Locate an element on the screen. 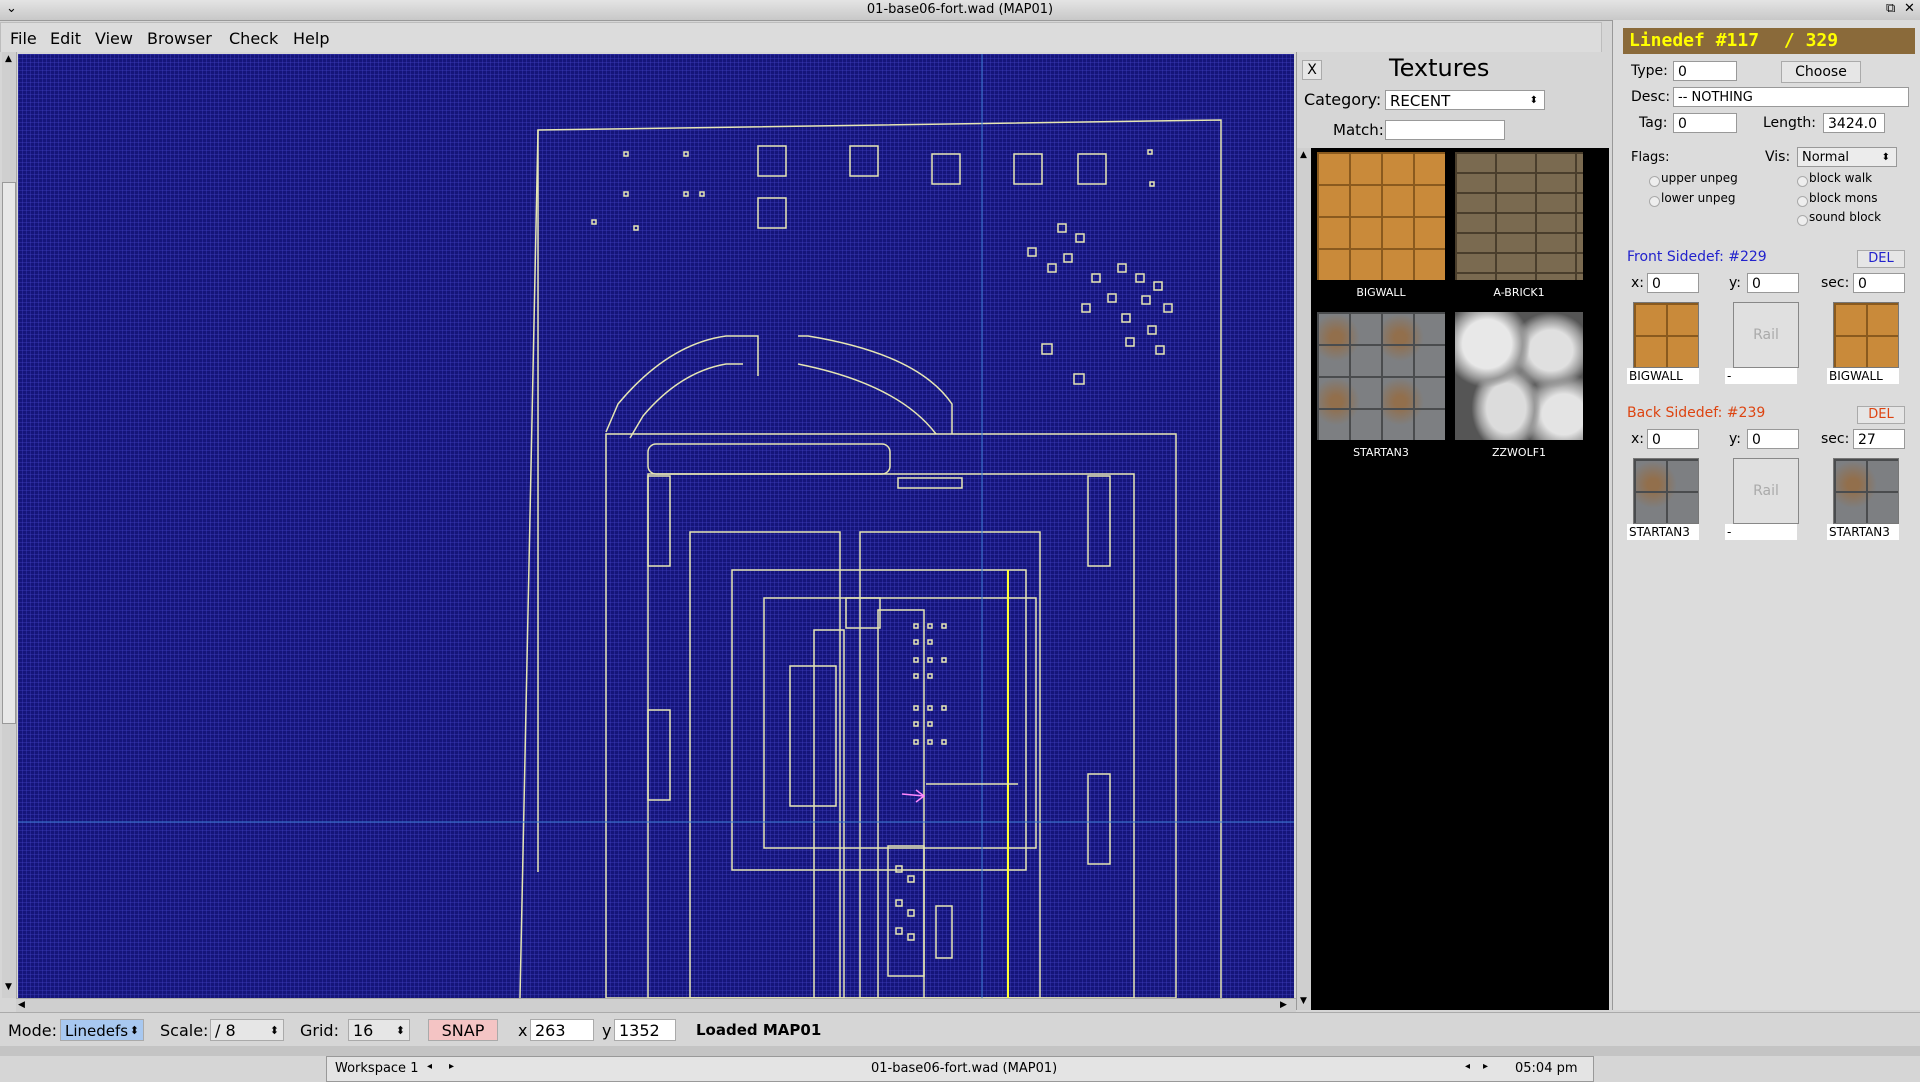 This screenshot has height=1082, width=1920. texture-browser-close-button: X is located at coordinates (1312, 70).